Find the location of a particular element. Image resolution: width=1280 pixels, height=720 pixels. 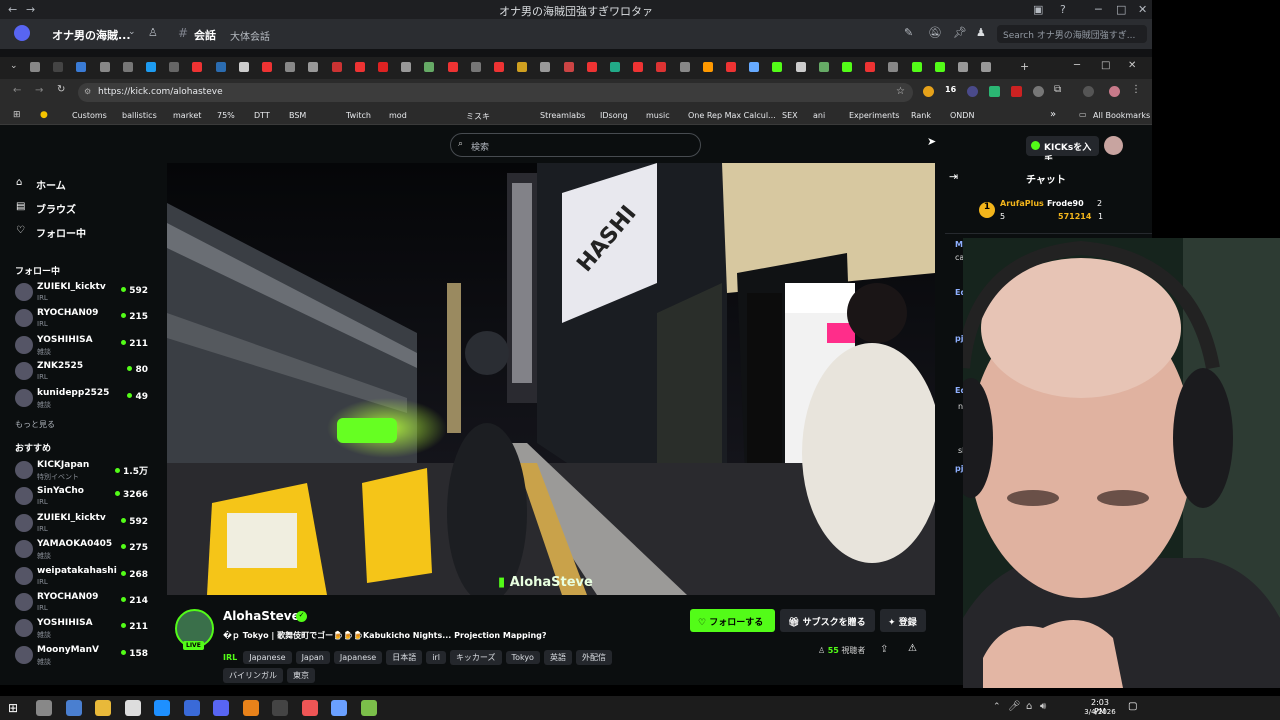

extension-16-icon: 16 is located at coordinates (950, 89).